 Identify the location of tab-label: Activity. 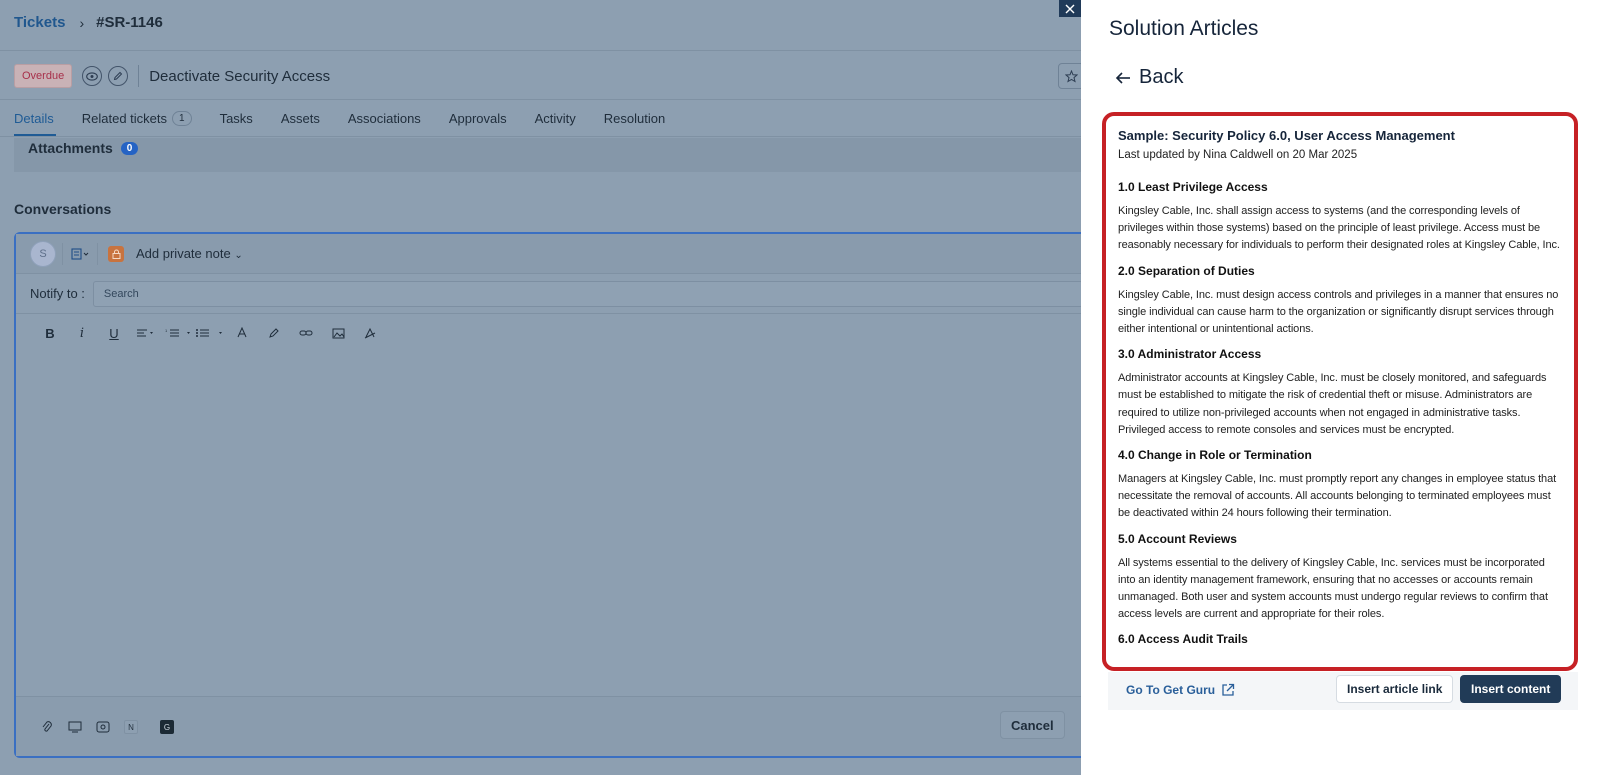
(555, 118).